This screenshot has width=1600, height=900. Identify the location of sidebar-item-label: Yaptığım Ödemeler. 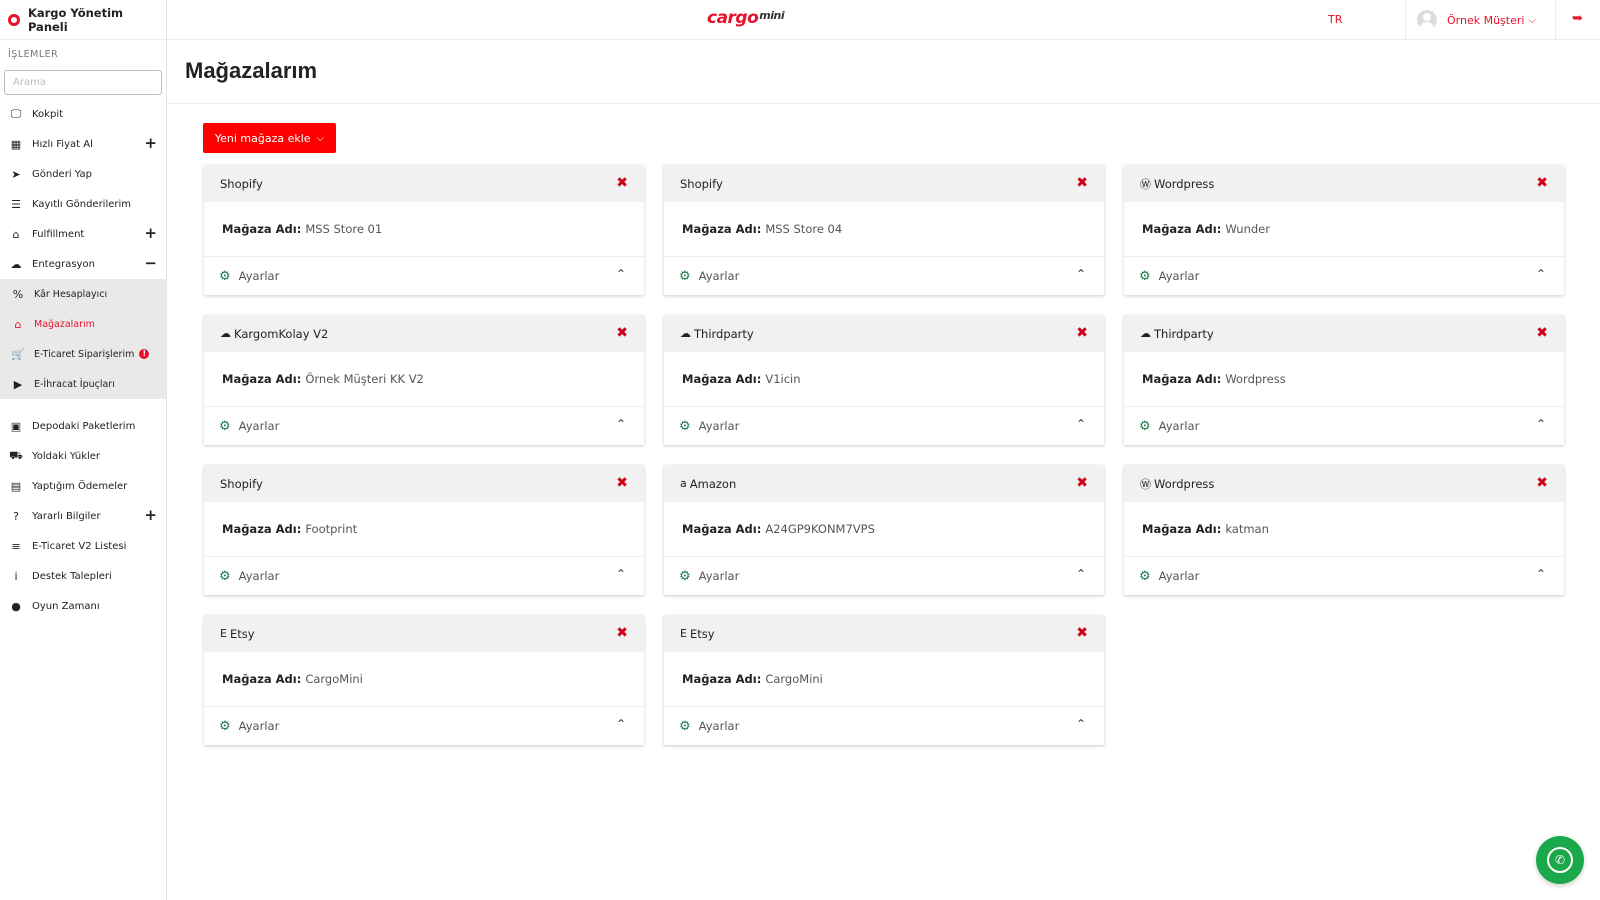
(80, 486).